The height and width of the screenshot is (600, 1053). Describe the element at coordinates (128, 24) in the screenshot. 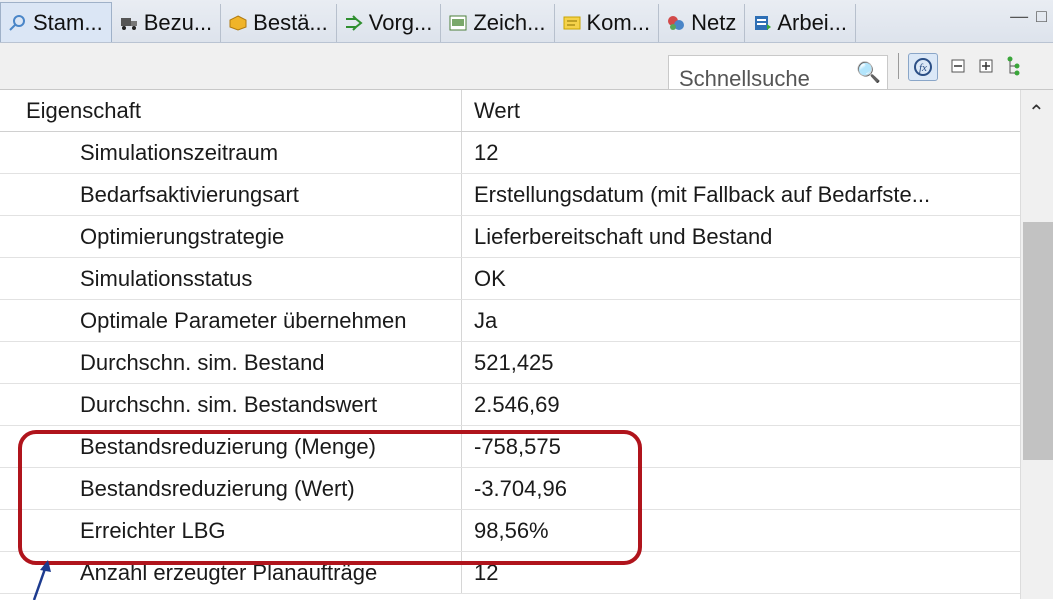

I see `truck-icon` at that location.